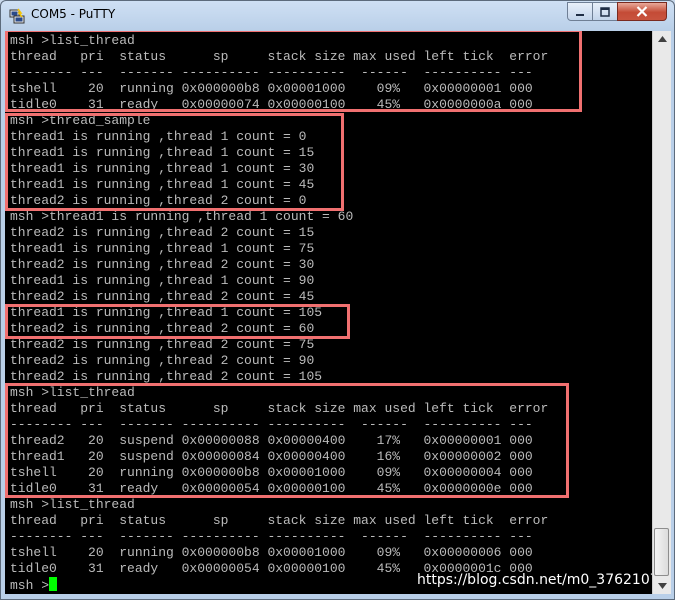 Image resolution: width=675 pixels, height=600 pixels. Describe the element at coordinates (166, 376) in the screenshot. I see `terminal-line: thread2 is running ,thread 2 count = 105` at that location.